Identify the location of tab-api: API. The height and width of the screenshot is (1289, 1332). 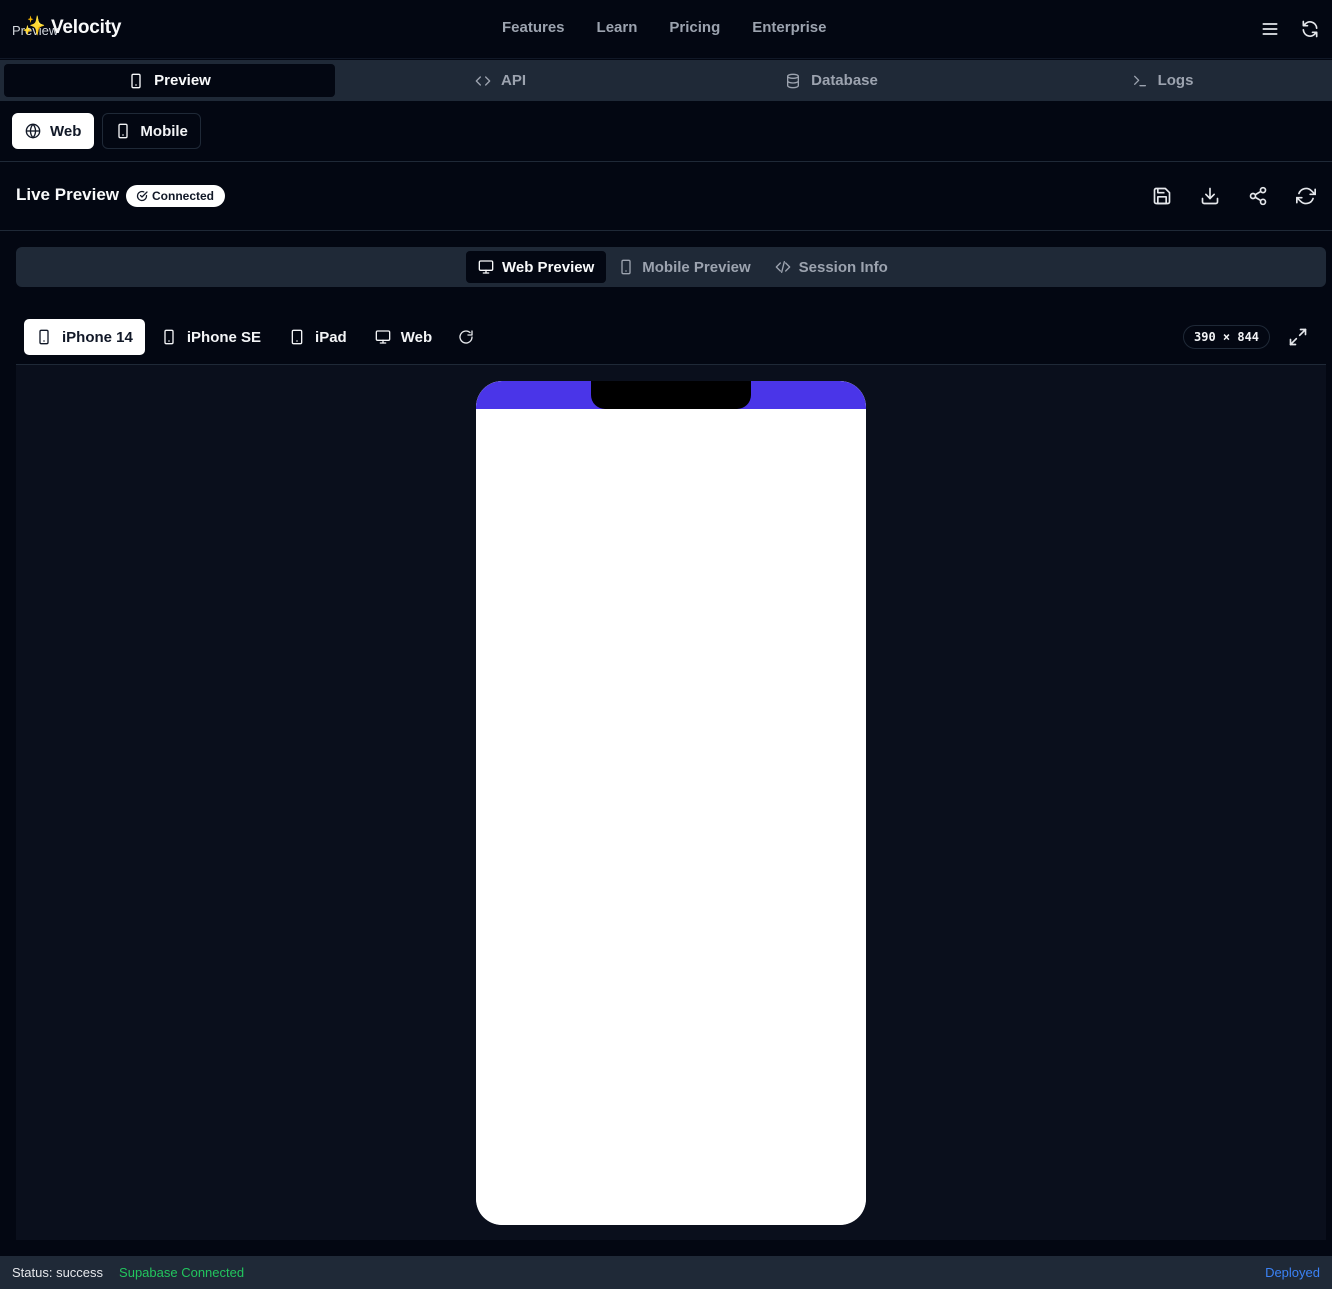
(500, 80).